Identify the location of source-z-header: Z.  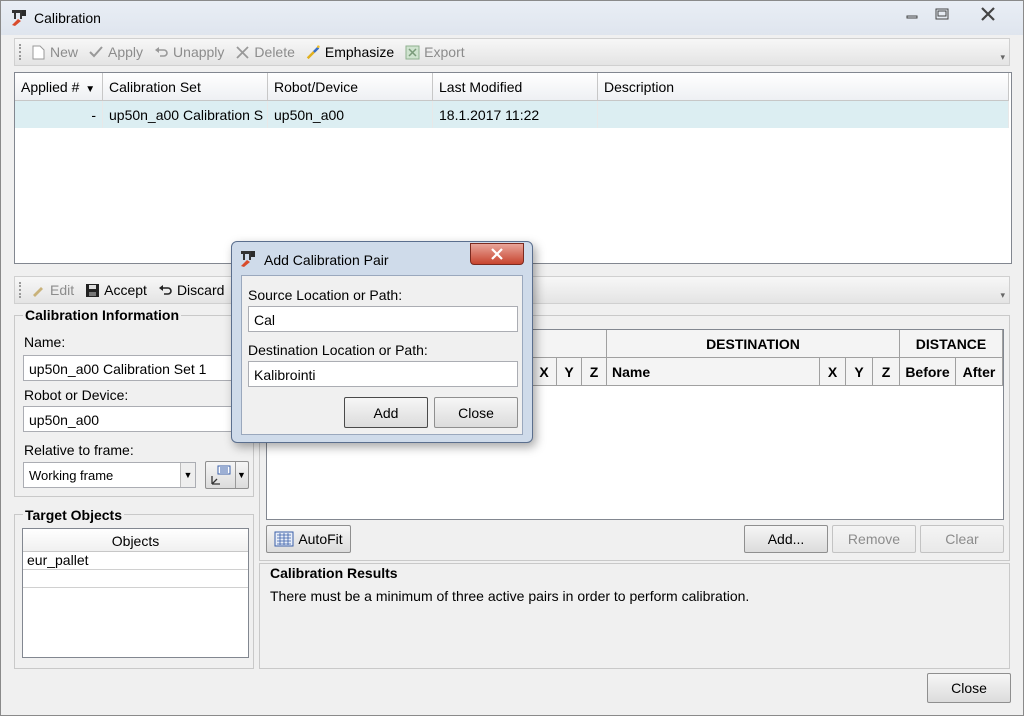
(594, 372).